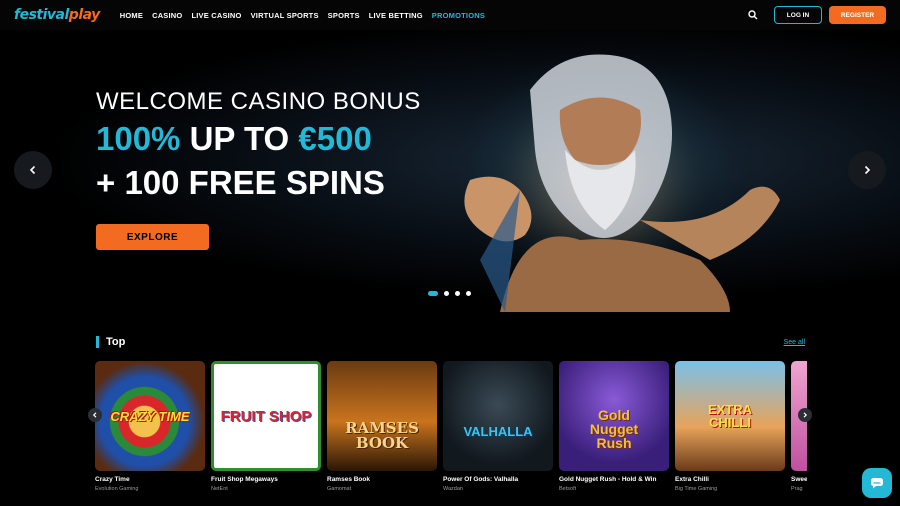 The width and height of the screenshot is (900, 506). What do you see at coordinates (458, 15) in the screenshot?
I see `nav-promotions: PROMOTIONS` at bounding box center [458, 15].